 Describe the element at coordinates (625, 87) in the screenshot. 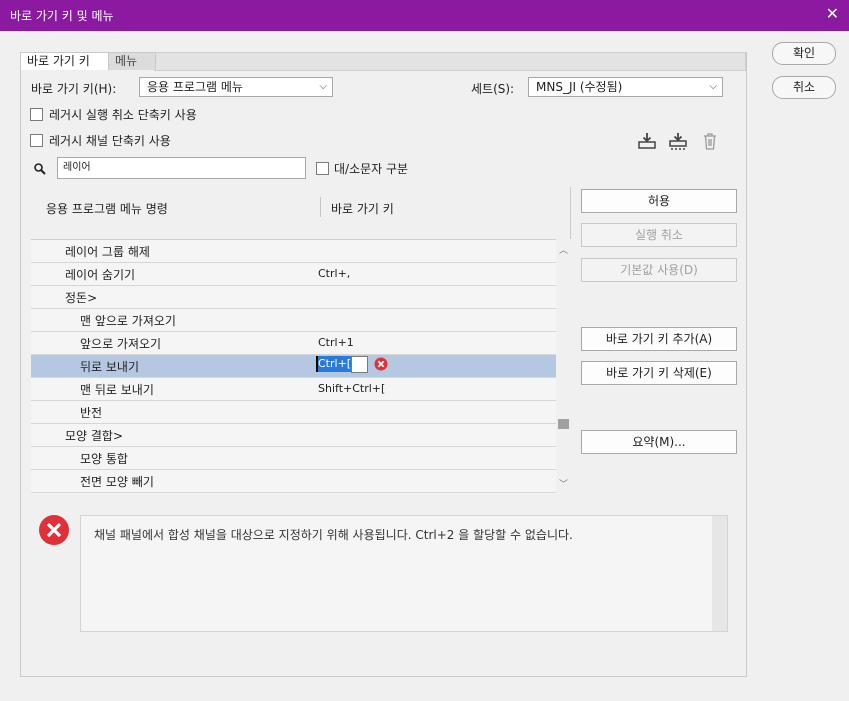

I see `set-select: MNS_JI (수정됨) ⌵` at that location.